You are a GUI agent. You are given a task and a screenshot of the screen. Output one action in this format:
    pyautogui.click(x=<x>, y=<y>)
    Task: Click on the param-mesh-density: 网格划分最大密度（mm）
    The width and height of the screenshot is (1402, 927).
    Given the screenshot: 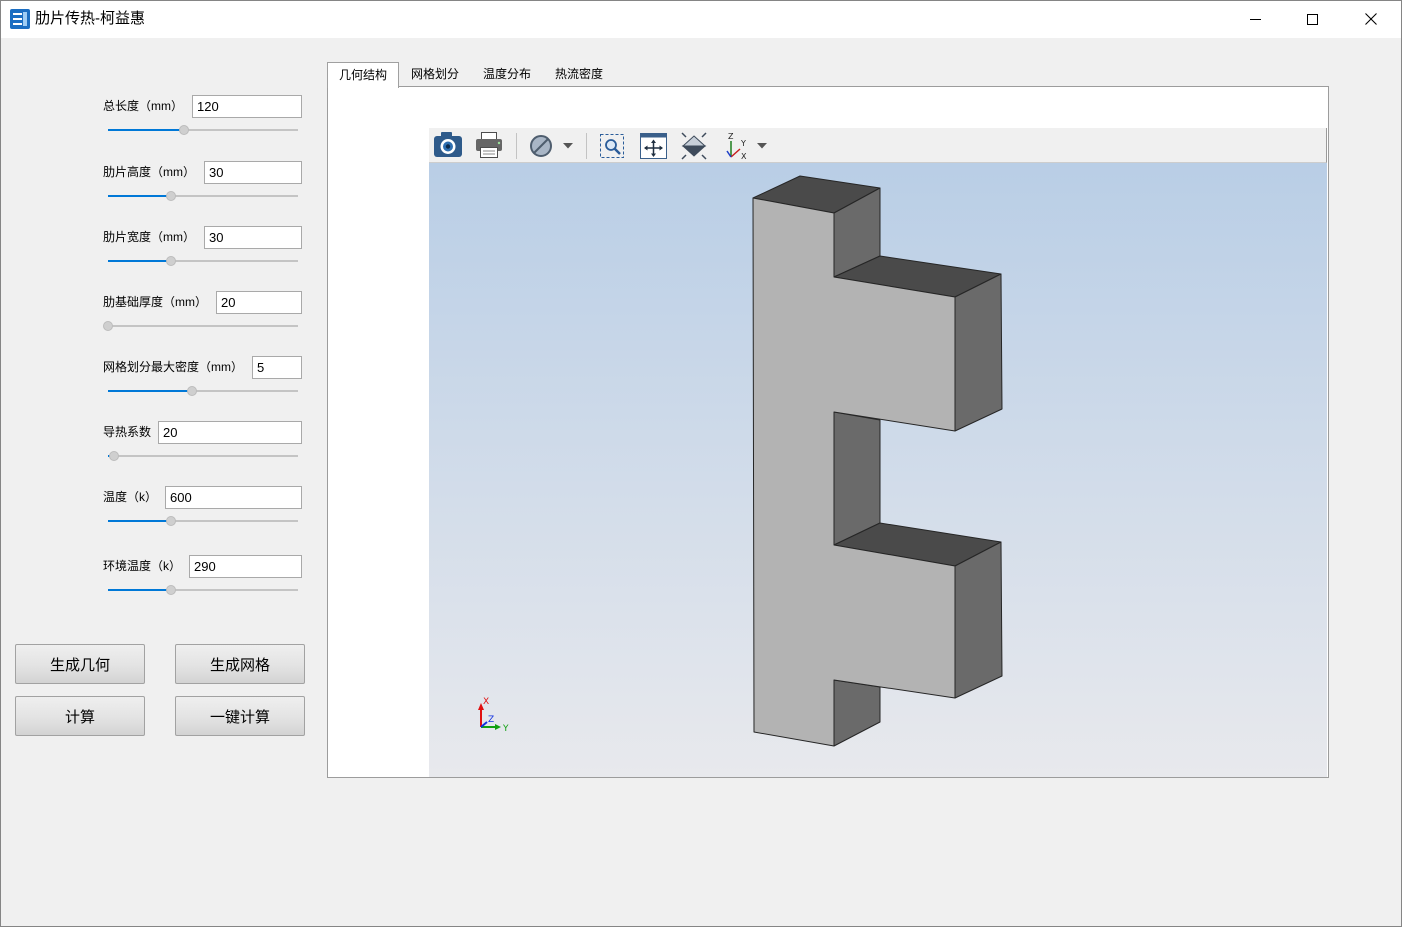 What is the action you would take?
    pyautogui.click(x=160, y=386)
    